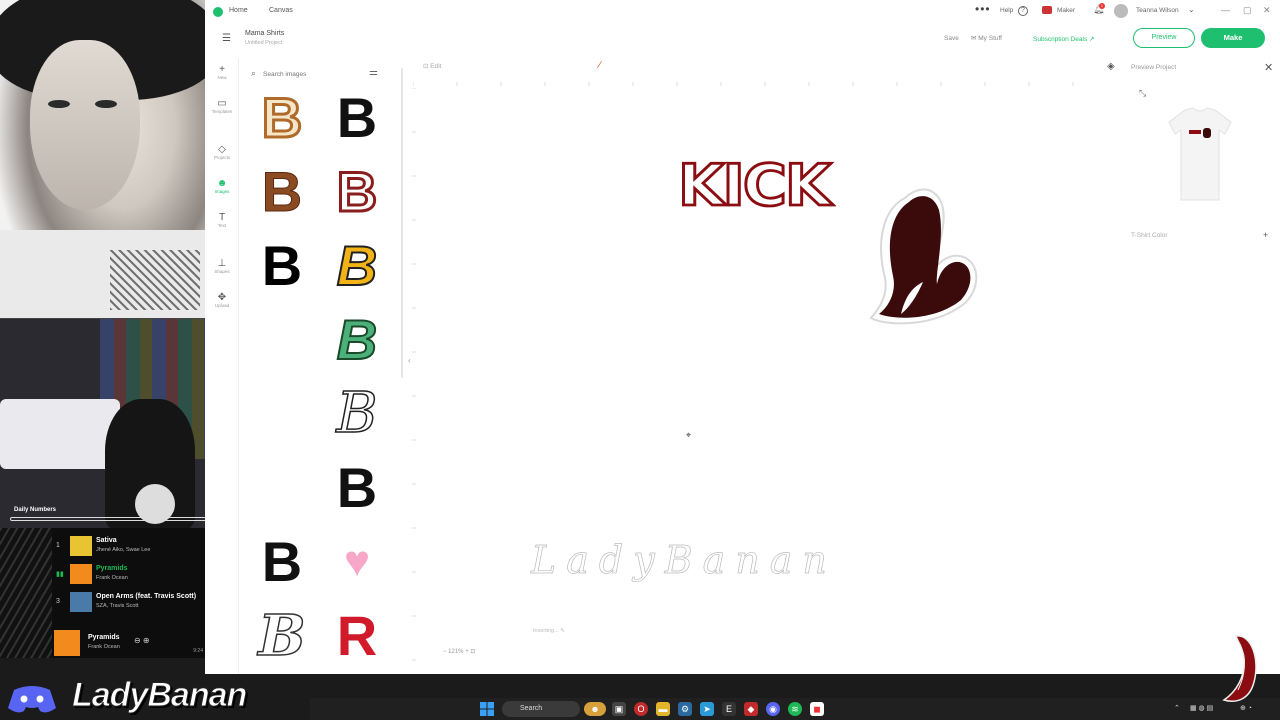  What do you see at coordinates (1149, 235) in the screenshot?
I see `tshirt-color-label: T-Shirt Color` at bounding box center [1149, 235].